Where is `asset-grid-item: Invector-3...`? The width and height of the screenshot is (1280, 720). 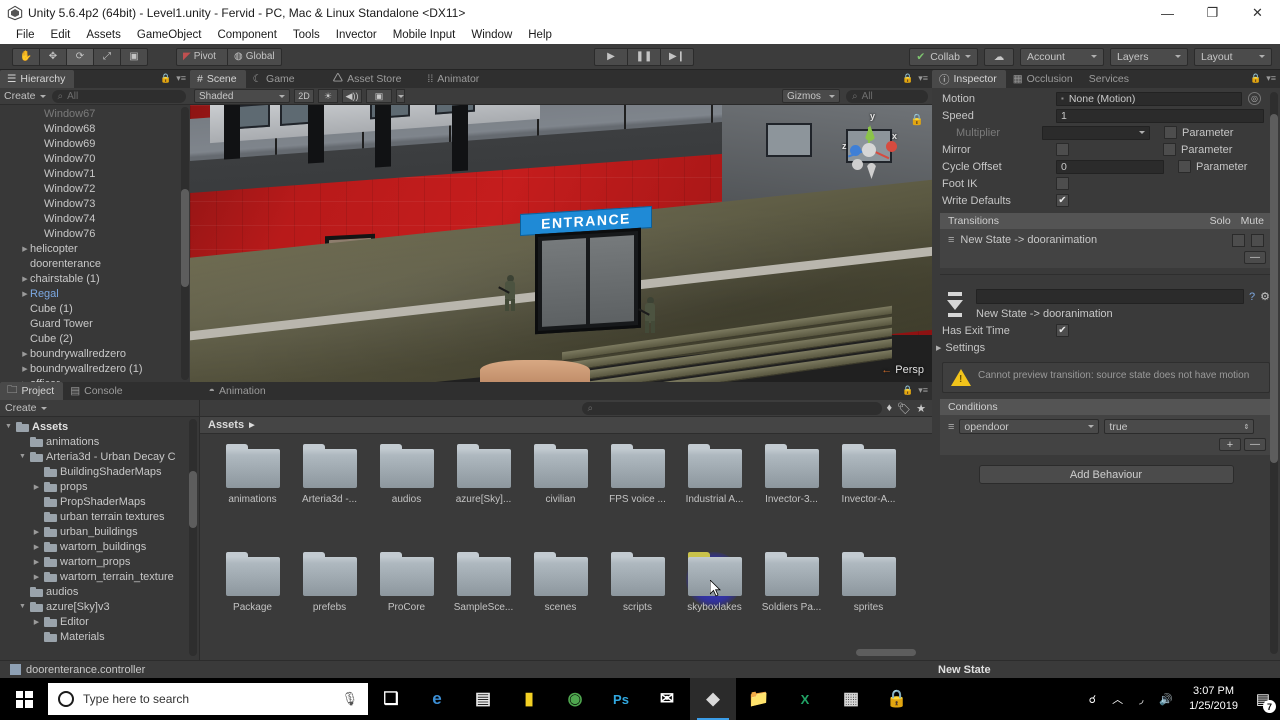 asset-grid-item: Invector-3... is located at coordinates (791, 492).